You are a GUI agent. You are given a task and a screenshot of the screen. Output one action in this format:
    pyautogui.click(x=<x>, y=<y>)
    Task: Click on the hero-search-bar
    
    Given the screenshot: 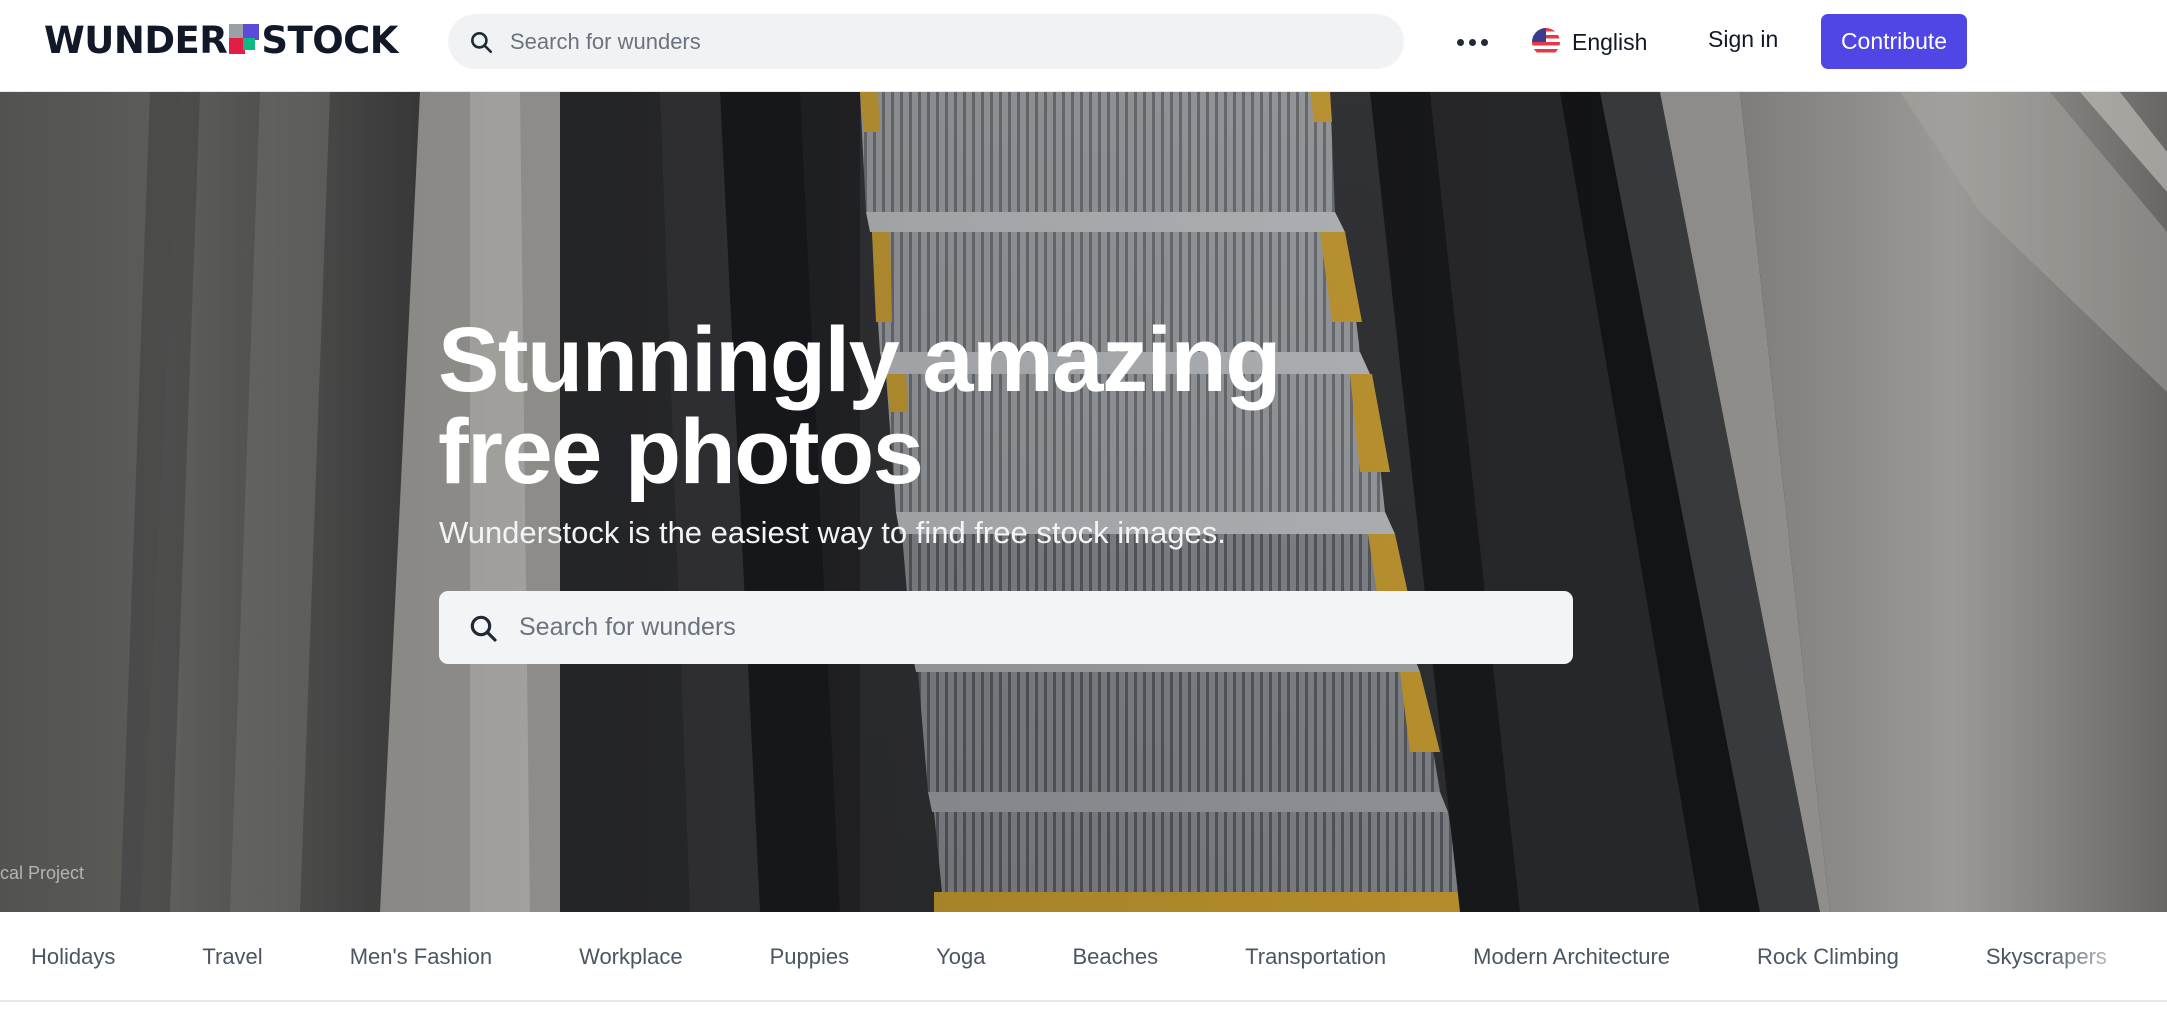 What is the action you would take?
    pyautogui.click(x=1006, y=627)
    